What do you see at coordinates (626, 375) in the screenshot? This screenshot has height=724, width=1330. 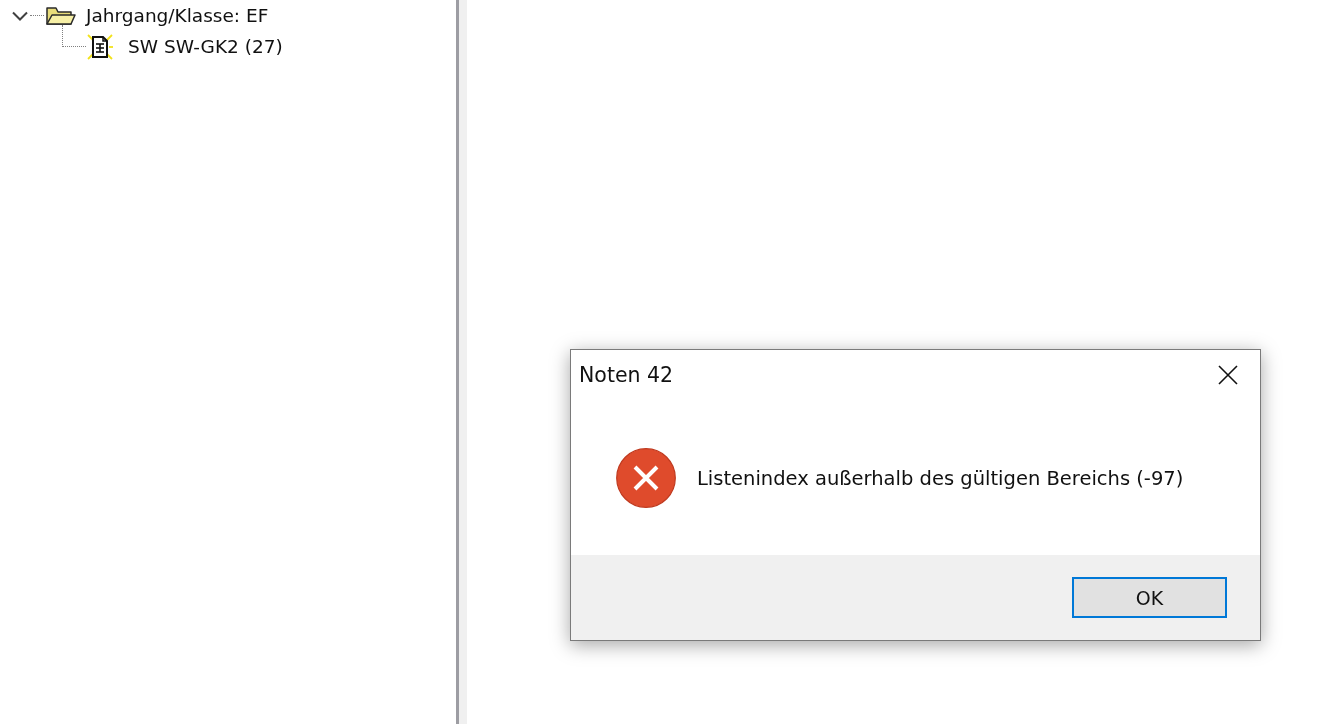 I see `dialog-title: Noten 42` at bounding box center [626, 375].